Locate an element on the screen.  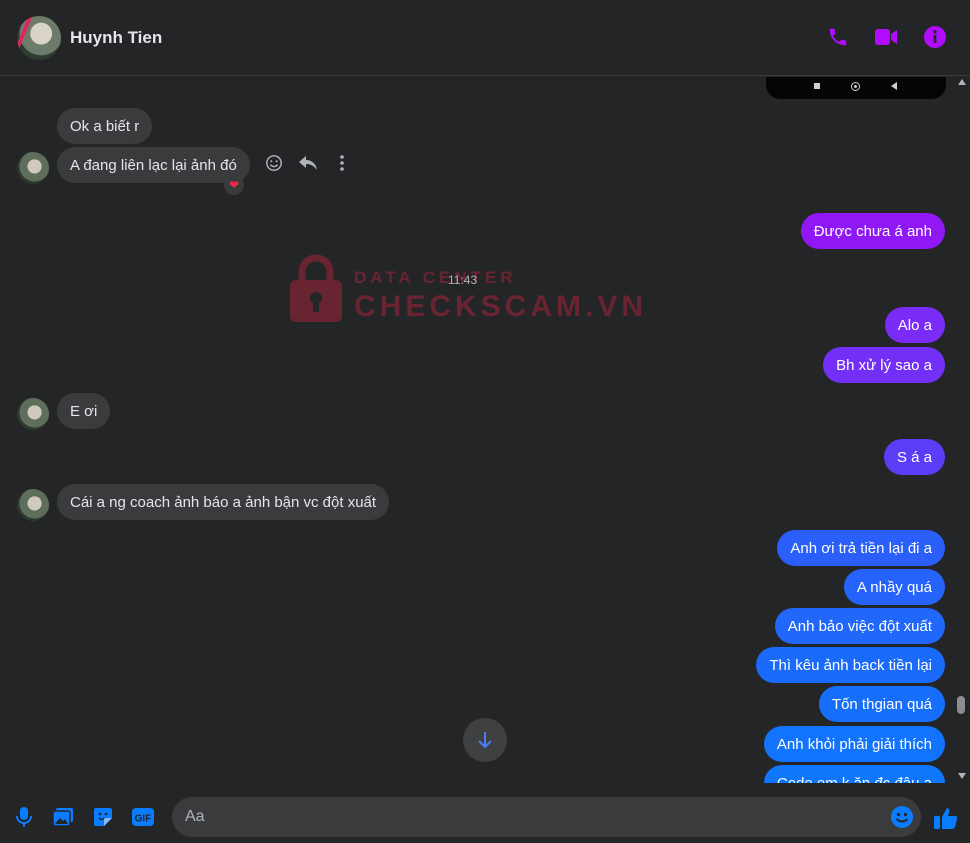
contact-avatar is located at coordinates (39, 38).